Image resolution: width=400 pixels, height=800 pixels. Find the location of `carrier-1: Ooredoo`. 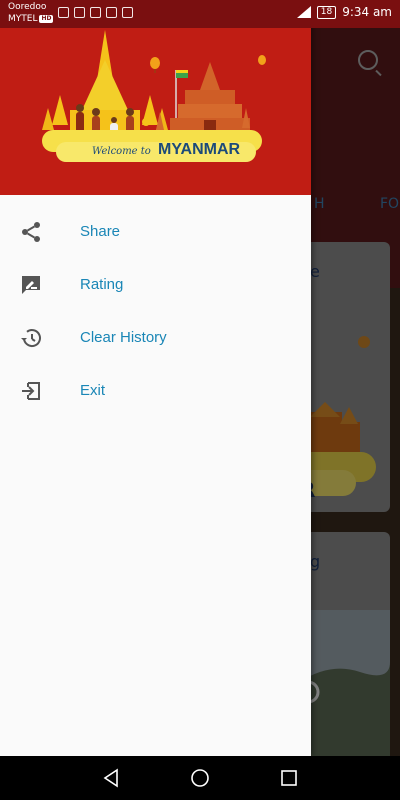

carrier-1: Ooredoo is located at coordinates (27, 7).